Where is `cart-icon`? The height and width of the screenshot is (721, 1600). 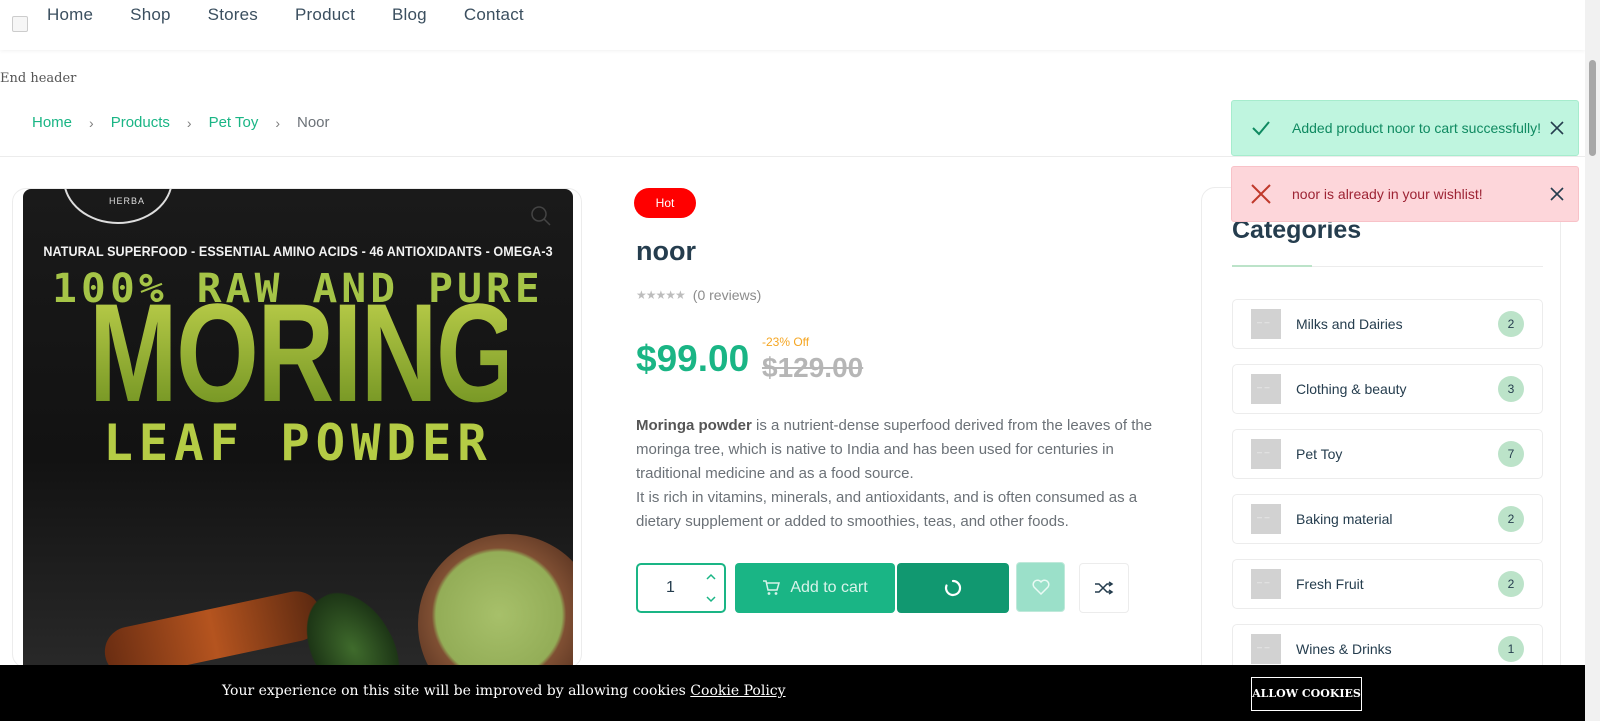 cart-icon is located at coordinates (772, 587).